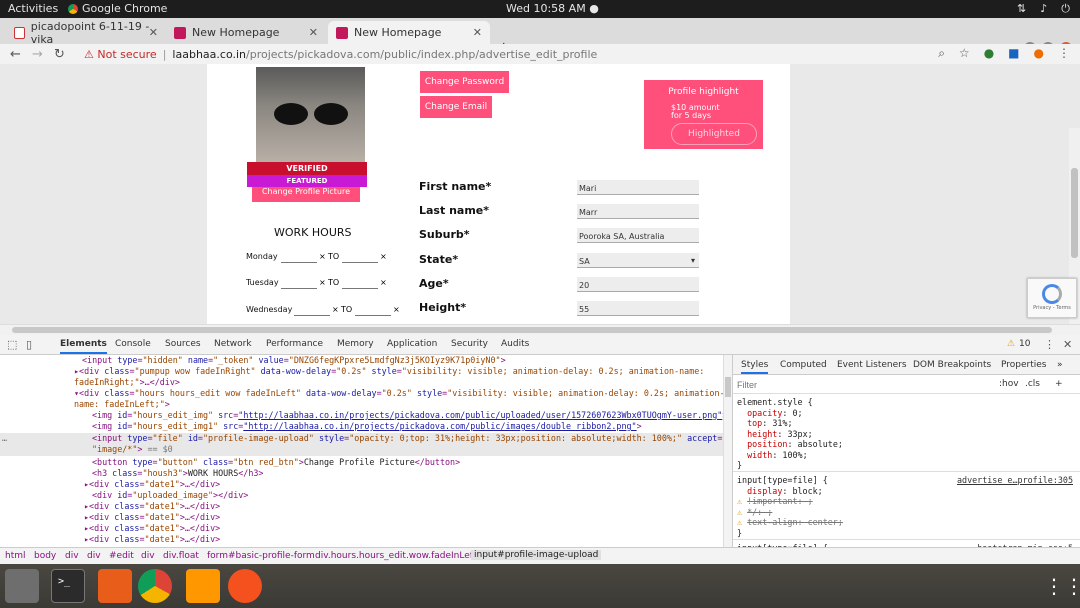 The image size is (1080, 608). I want to click on breadcrumb-item: body, so click(45, 556).